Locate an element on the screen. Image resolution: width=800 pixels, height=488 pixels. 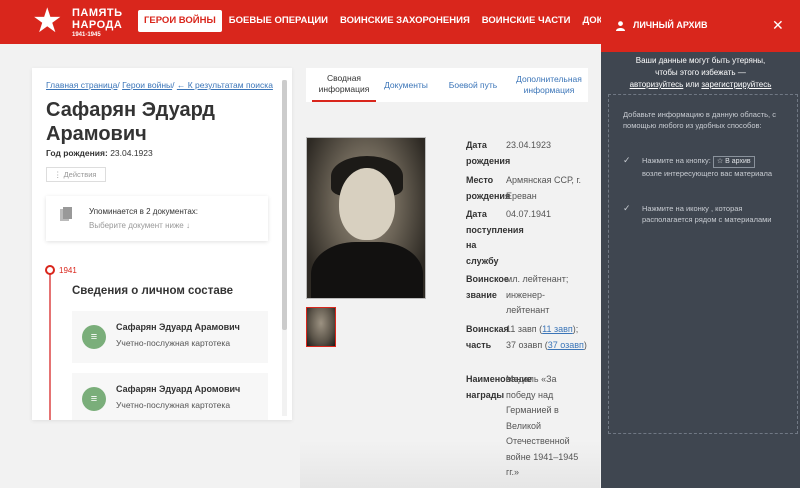
nav-burials: ВОИНСКИЕ ЗАХОРОНЕНИЯ is located at coordinates (405, 21).